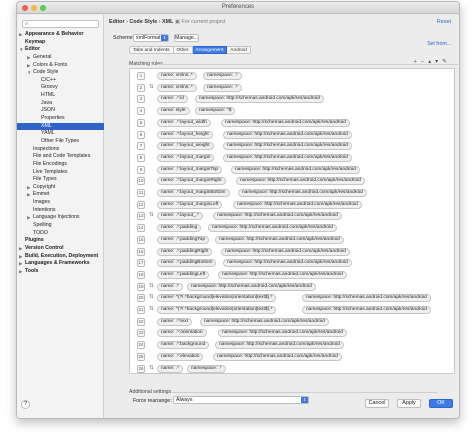  I want to click on sidebar-item: Other File Types, so click(60, 142).